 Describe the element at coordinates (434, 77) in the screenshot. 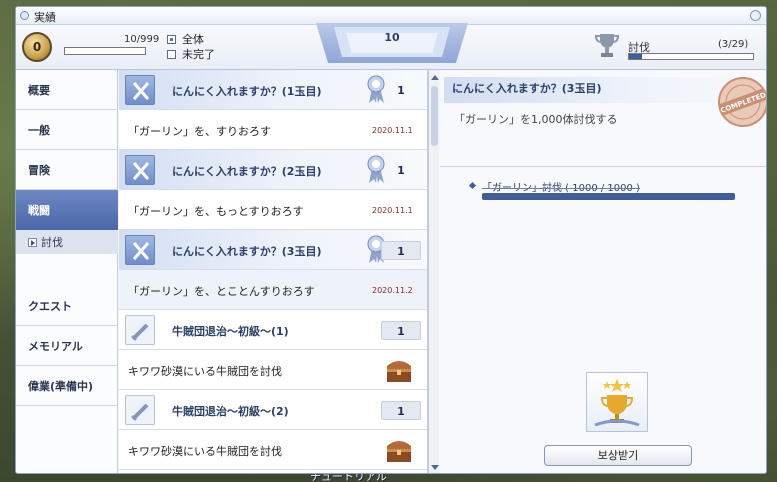

I see `scroll-up-icon` at that location.